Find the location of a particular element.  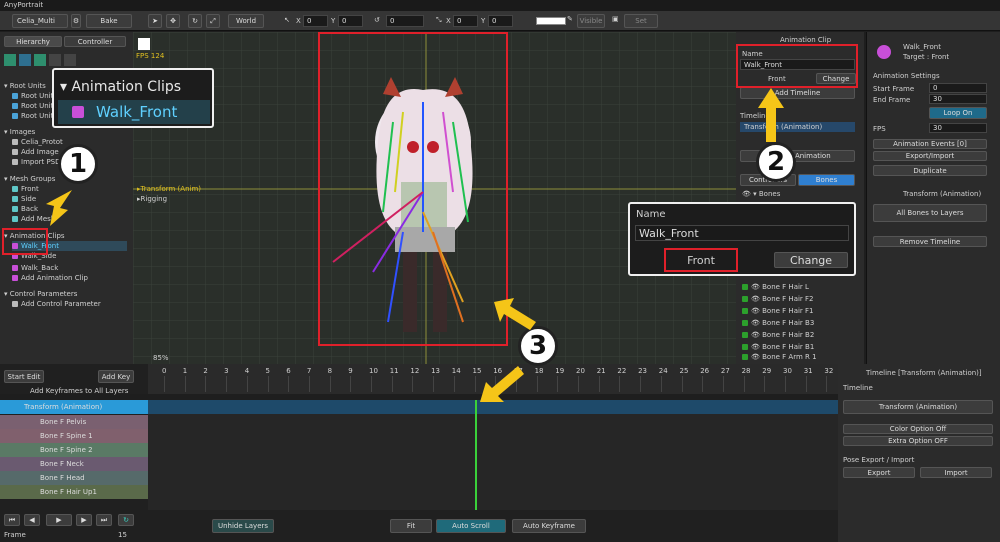

add-keyframes-all-label: Add Keyframes to All Layers is located at coordinates (79, 391).